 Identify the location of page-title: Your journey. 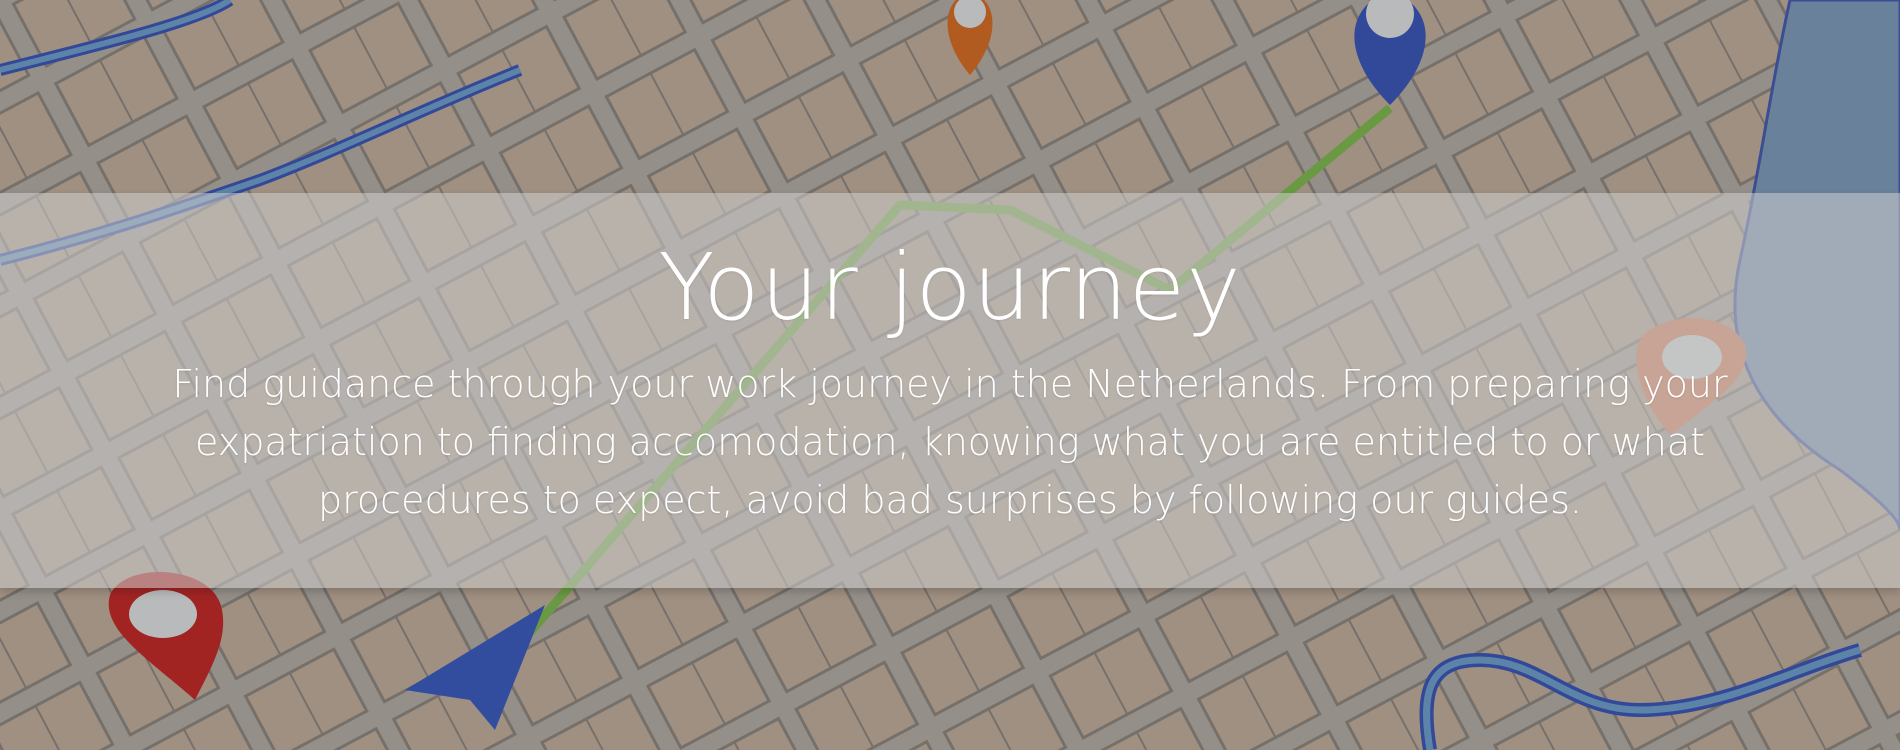
(950, 287).